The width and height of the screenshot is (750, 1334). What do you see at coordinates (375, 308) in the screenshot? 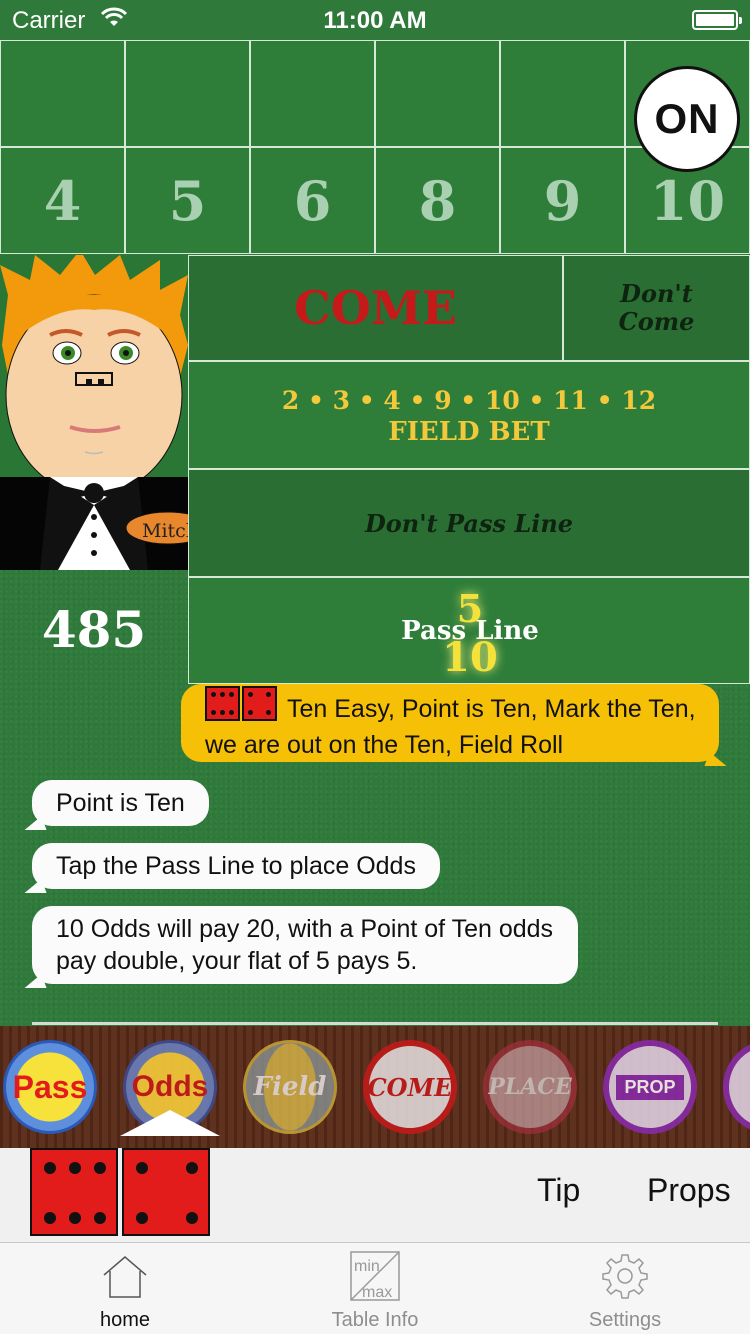
I see `come-bet-area: COME` at bounding box center [375, 308].